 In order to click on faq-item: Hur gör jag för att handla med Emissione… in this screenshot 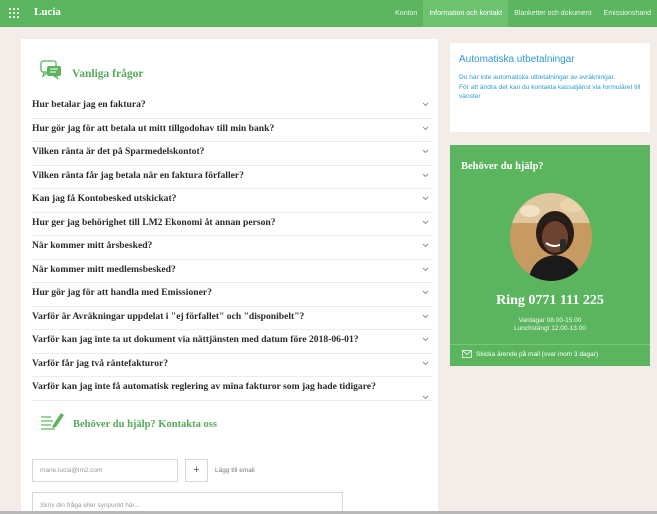, I will do `click(232, 295)`.